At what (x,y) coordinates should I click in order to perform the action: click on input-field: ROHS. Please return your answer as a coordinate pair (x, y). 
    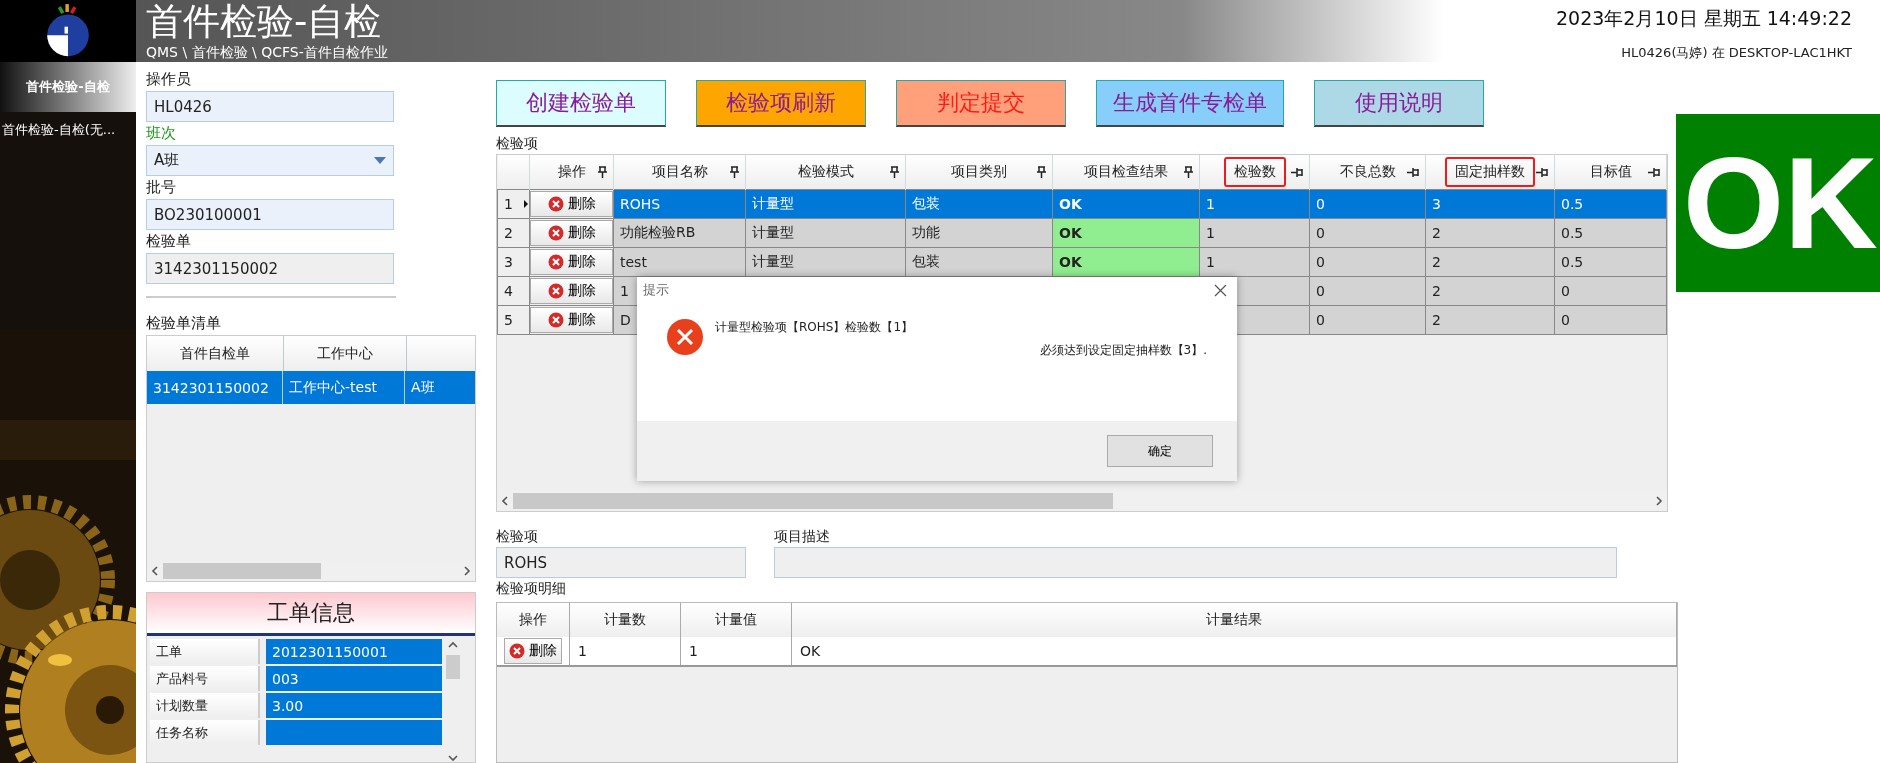
    Looking at the image, I should click on (621, 562).